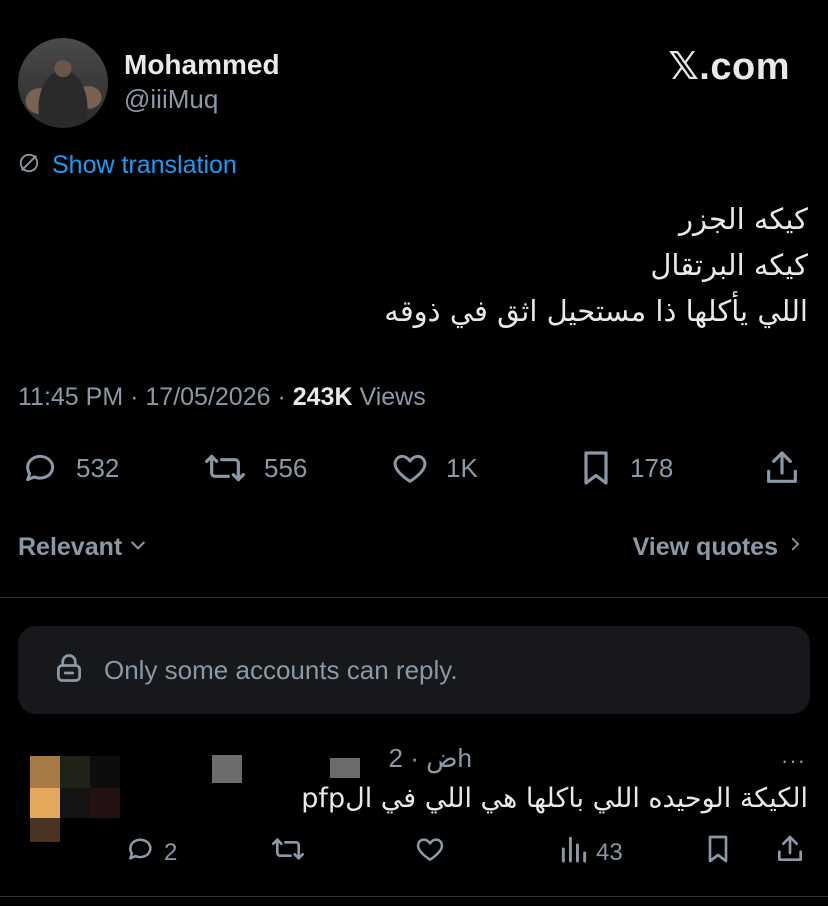 Image resolution: width=828 pixels, height=906 pixels. I want to click on views-icon, so click(574, 852).